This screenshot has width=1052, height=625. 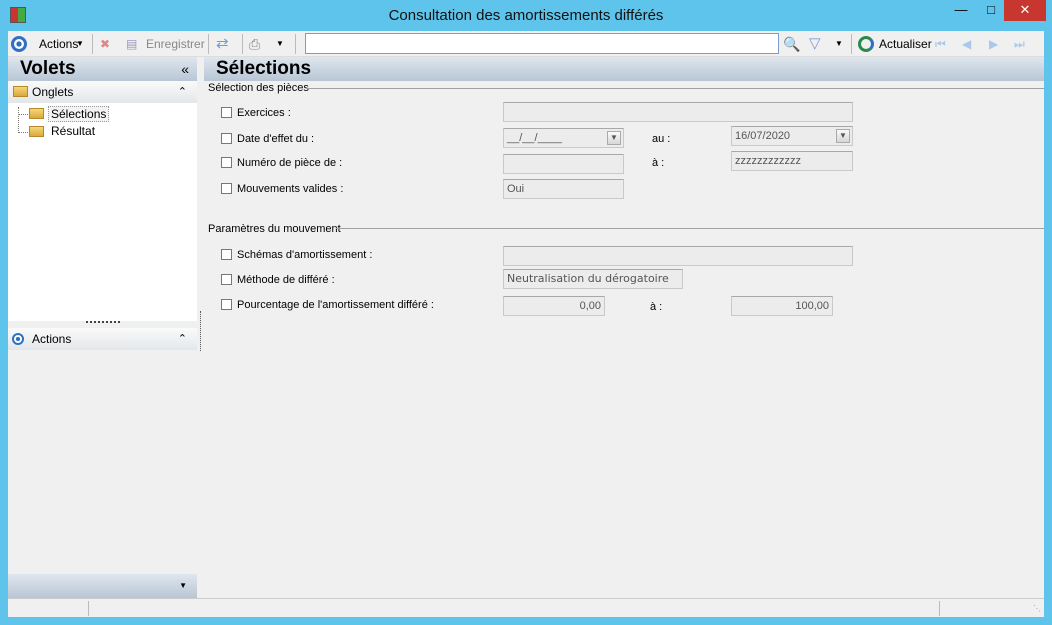 What do you see at coordinates (1025, 10) in the screenshot?
I see `close-button: ✕` at bounding box center [1025, 10].